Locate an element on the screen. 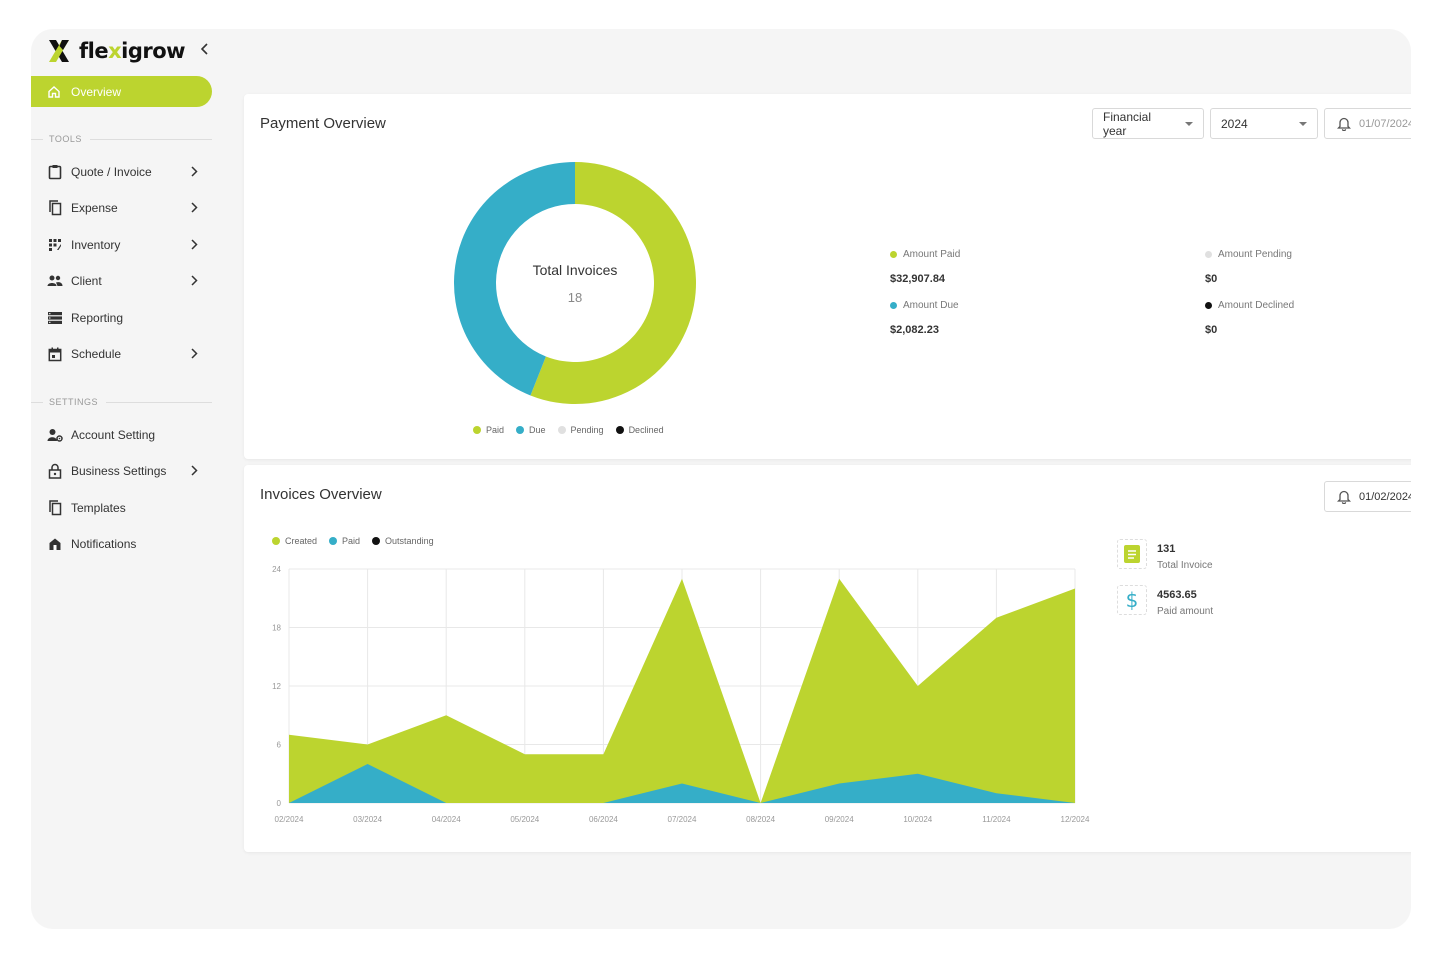 Image resolution: width=1442 pixels, height=960 pixels. sidebar-item-quote-invoice: Quote / Invoice is located at coordinates (123, 172).